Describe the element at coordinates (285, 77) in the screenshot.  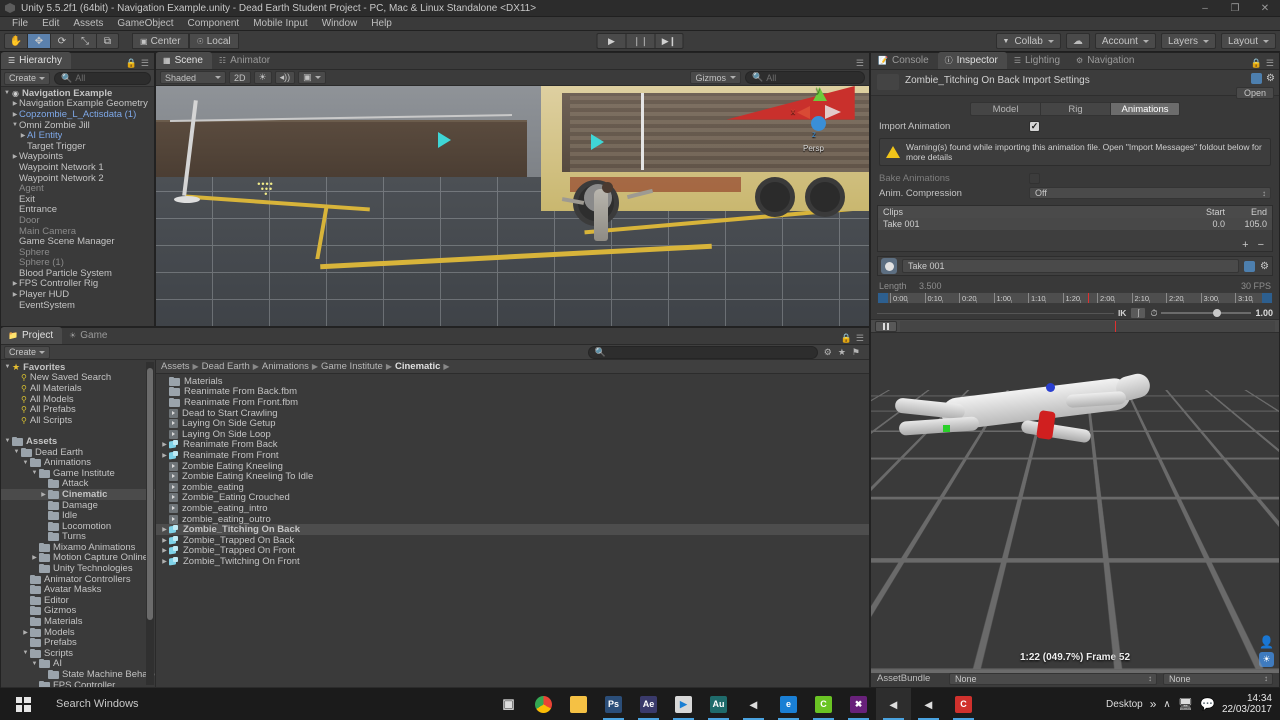
I see `scene-audio-toggle-icon: ◂))` at that location.